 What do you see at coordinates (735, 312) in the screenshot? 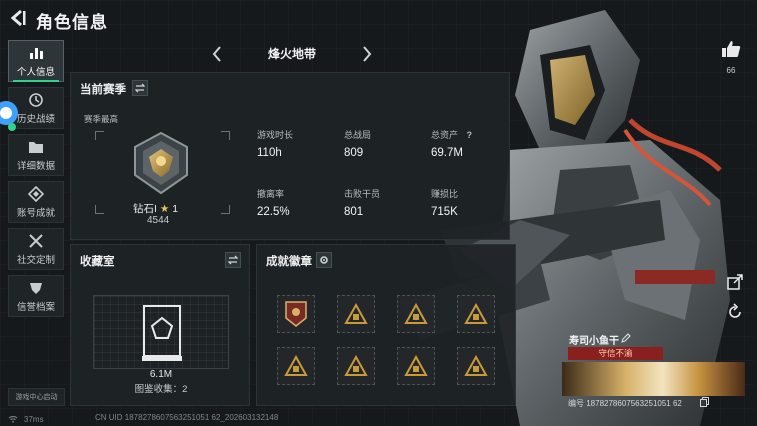
I see `refresh-icon` at bounding box center [735, 312].